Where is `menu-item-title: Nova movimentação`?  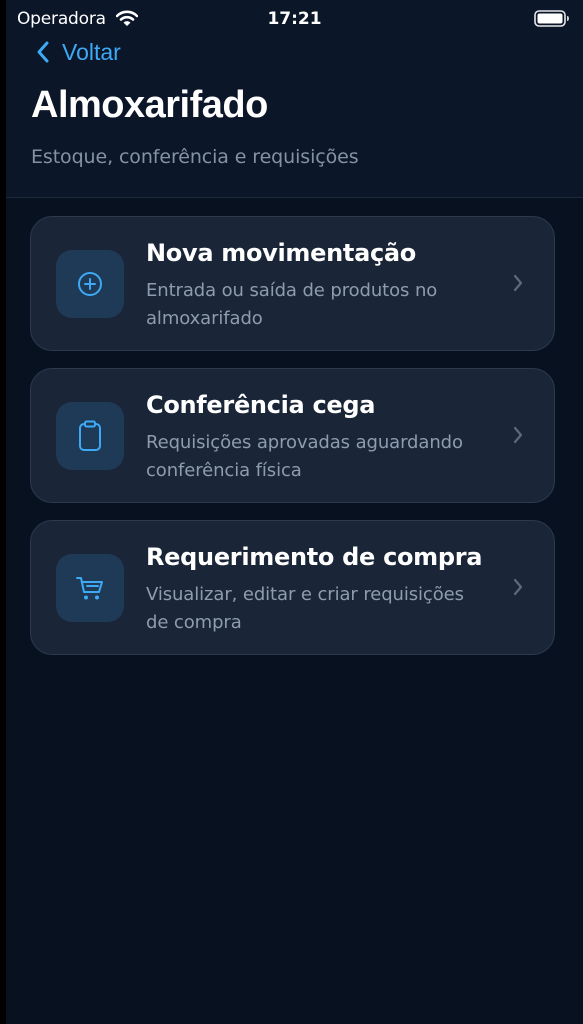
menu-item-title: Nova movimentação is located at coordinates (281, 253).